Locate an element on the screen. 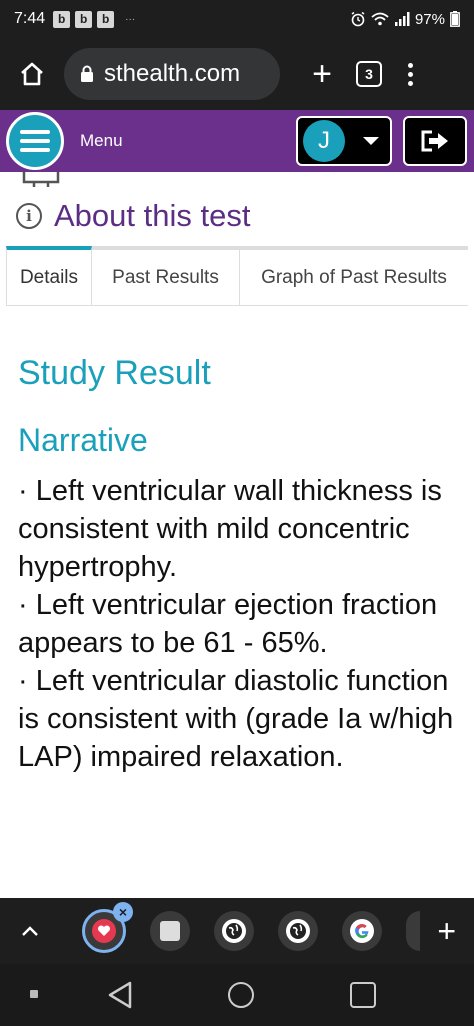  home-button is located at coordinates (32, 74).